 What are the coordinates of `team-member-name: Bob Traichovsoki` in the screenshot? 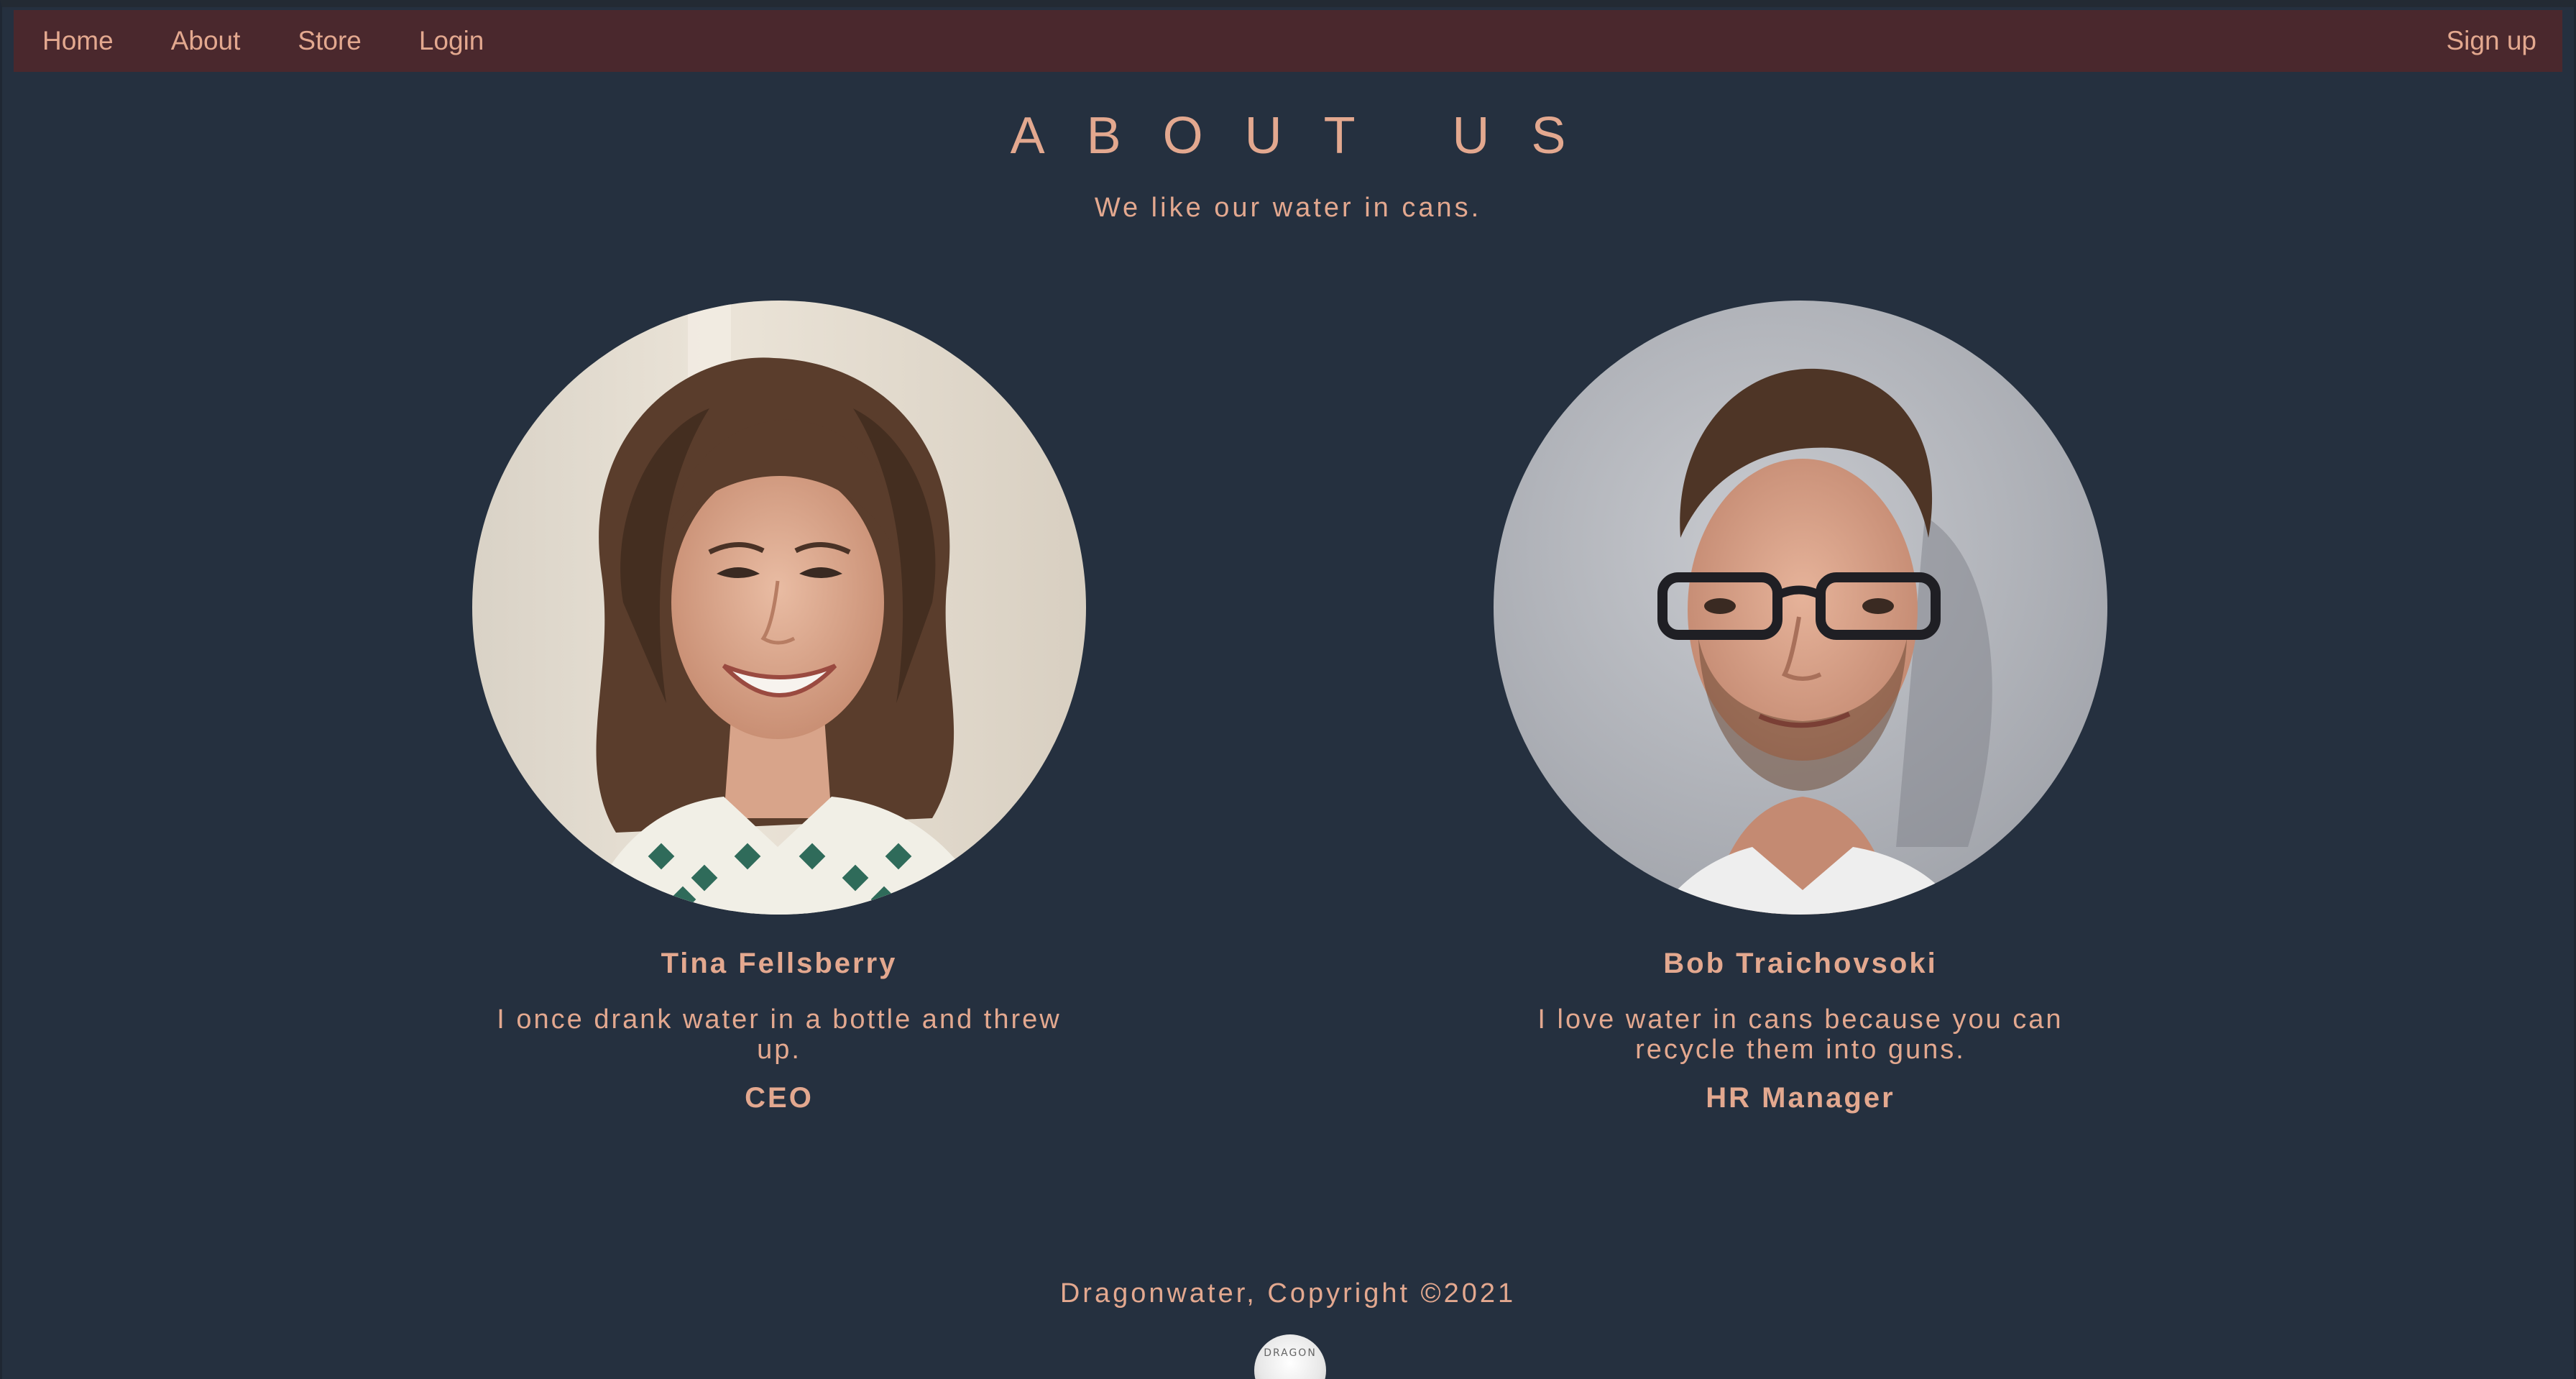 It's located at (1800, 963).